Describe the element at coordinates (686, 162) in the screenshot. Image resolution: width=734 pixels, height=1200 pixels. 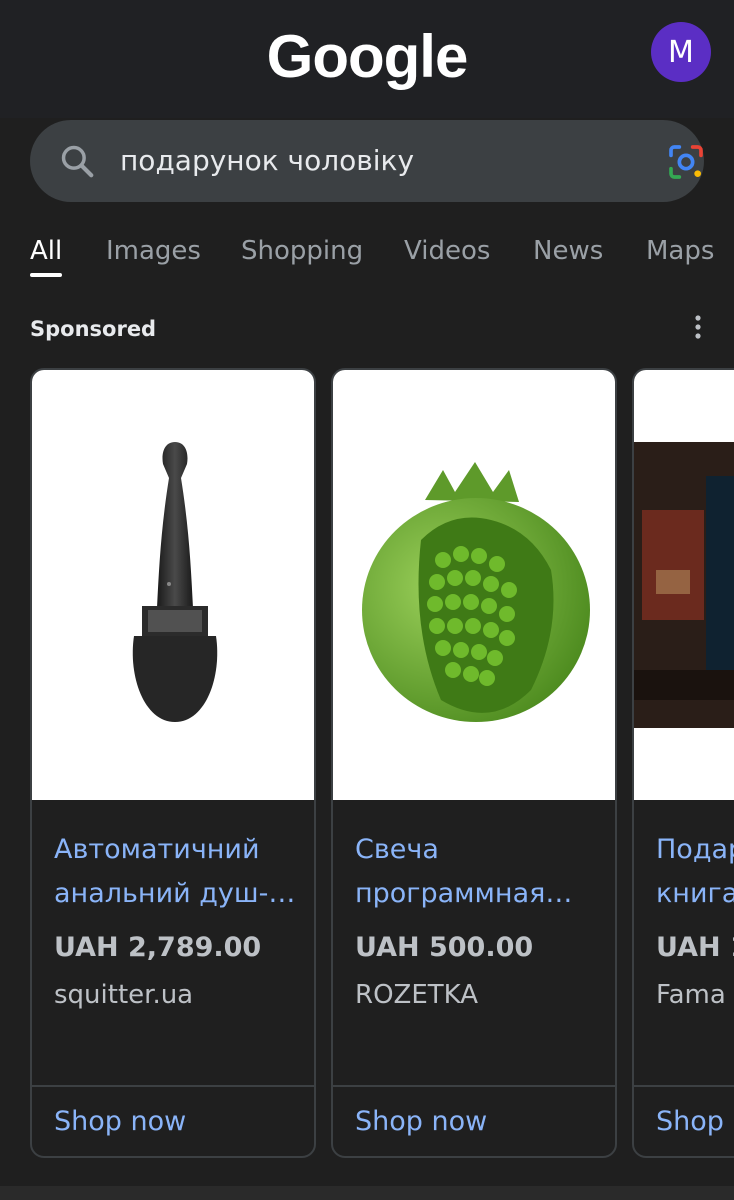
I see `google-lens-icon` at that location.